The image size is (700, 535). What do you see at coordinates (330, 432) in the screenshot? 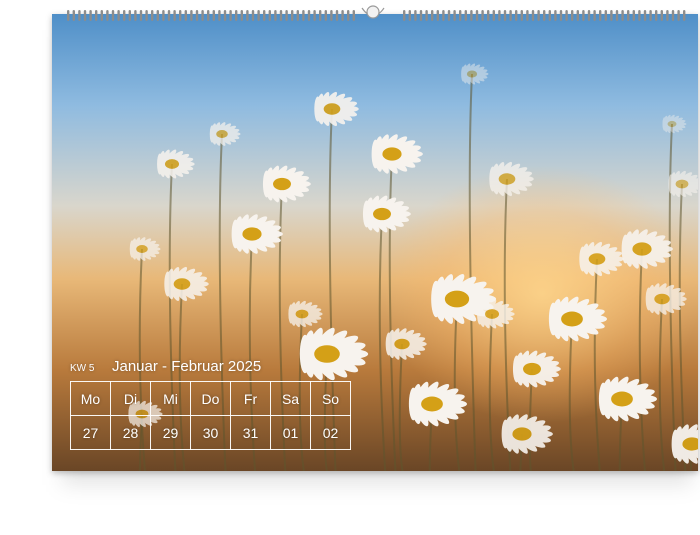
I see `date-cell: 02` at bounding box center [330, 432].